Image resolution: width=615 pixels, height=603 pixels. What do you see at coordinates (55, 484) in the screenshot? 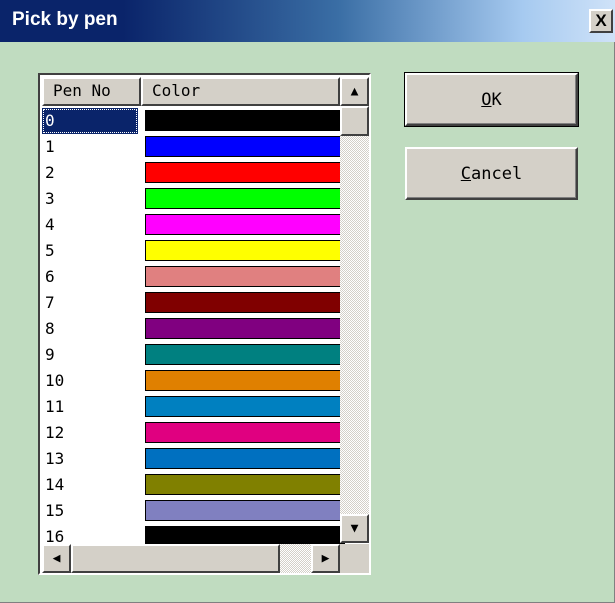
I see `pen-number: 14` at bounding box center [55, 484].